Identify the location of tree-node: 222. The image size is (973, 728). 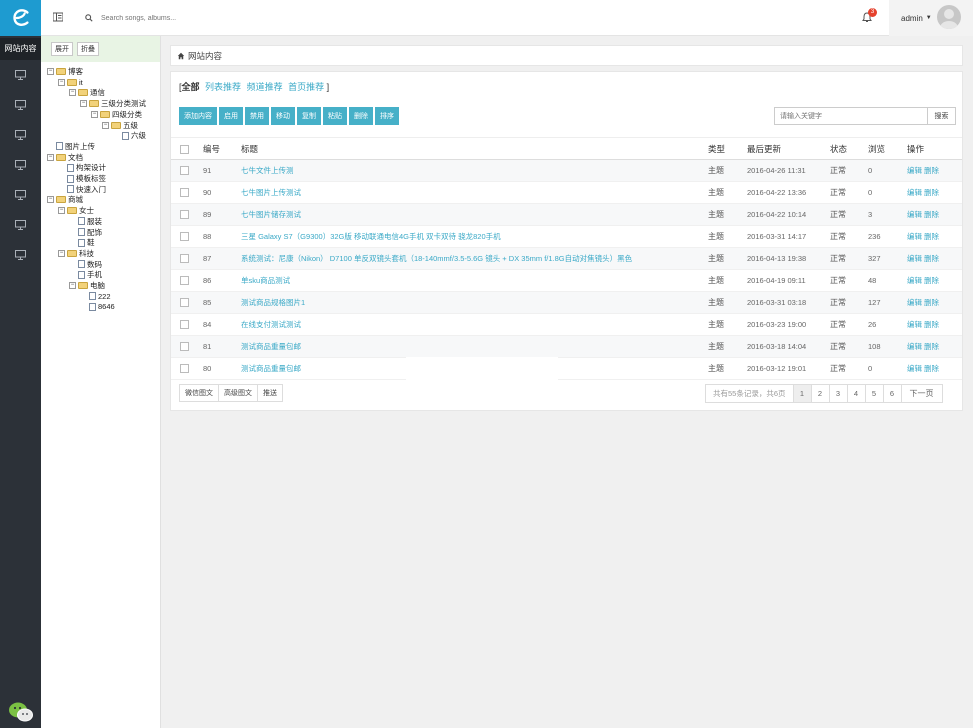
(95, 296).